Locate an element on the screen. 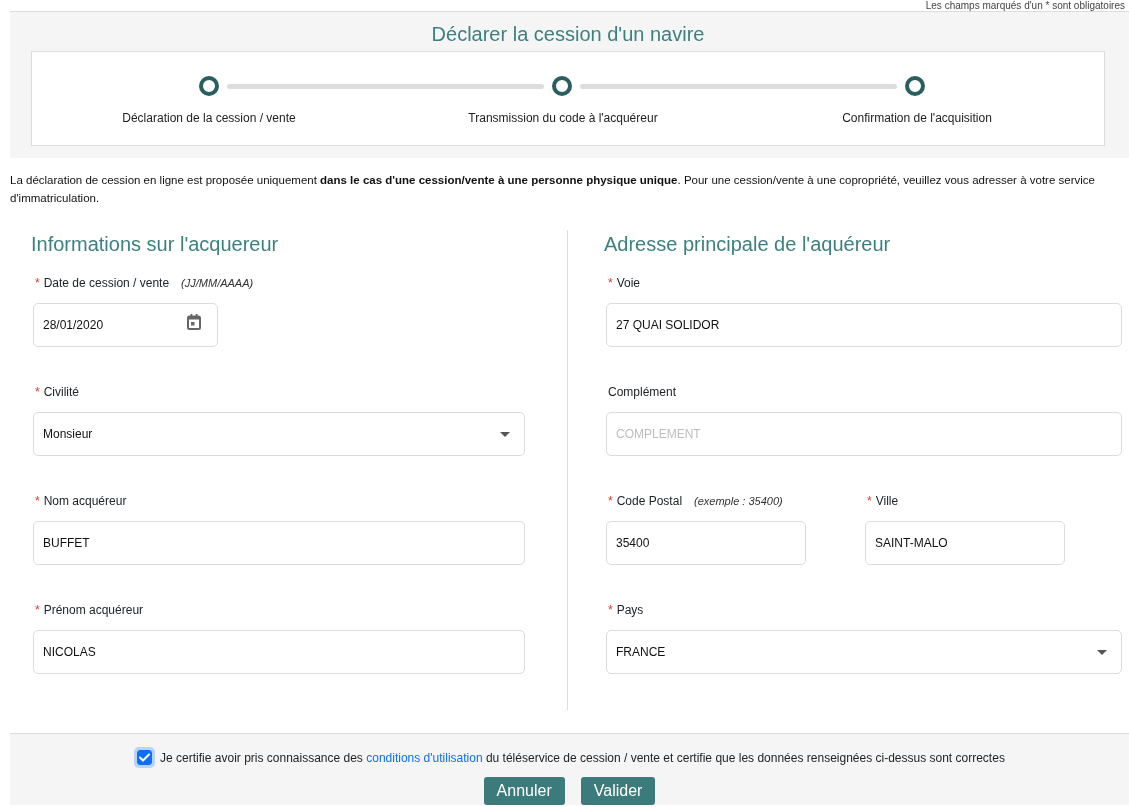 Image resolution: width=1129 pixels, height=807 pixels. consent-text: Je certifie avoir pris connaissance des conditions d'utilisation du téléservice de cession / vente et certifie que les données renseignées ci-dessus sont correctes is located at coordinates (582, 757).